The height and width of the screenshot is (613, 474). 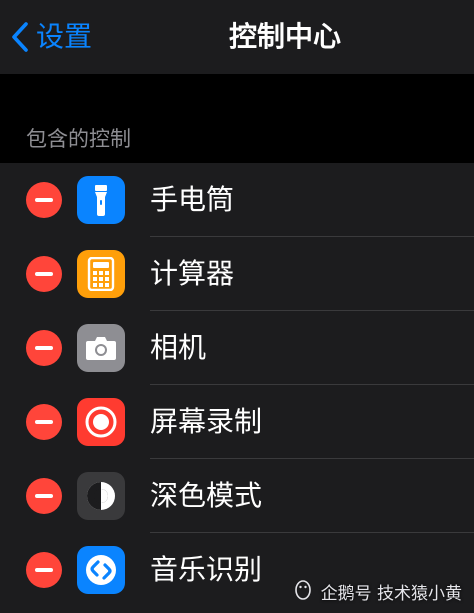 What do you see at coordinates (101, 348) in the screenshot?
I see `camera-icon` at bounding box center [101, 348].